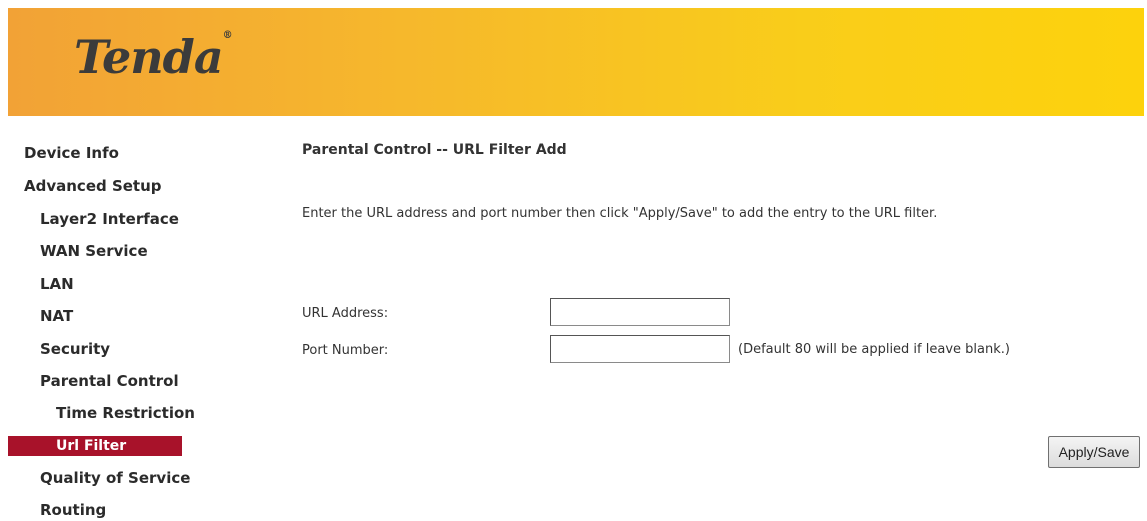 The height and width of the screenshot is (521, 1147). I want to click on sidebar-item-quality-of-service: Quality of Service, so click(99, 478).